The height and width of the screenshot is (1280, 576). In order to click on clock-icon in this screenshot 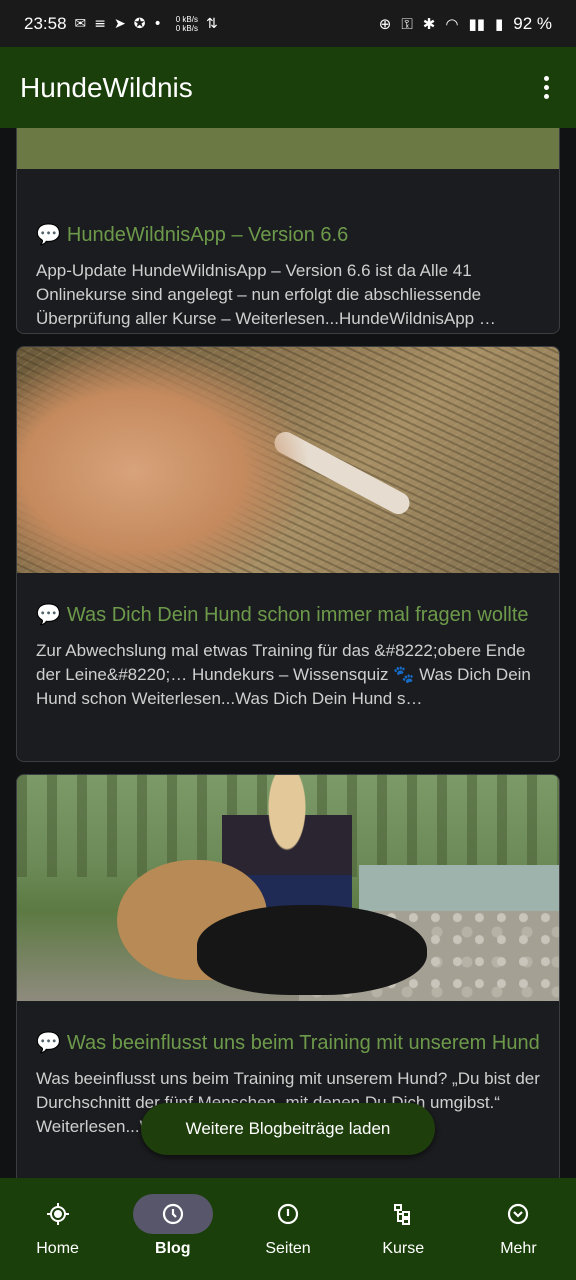, I will do `click(172, 1214)`.